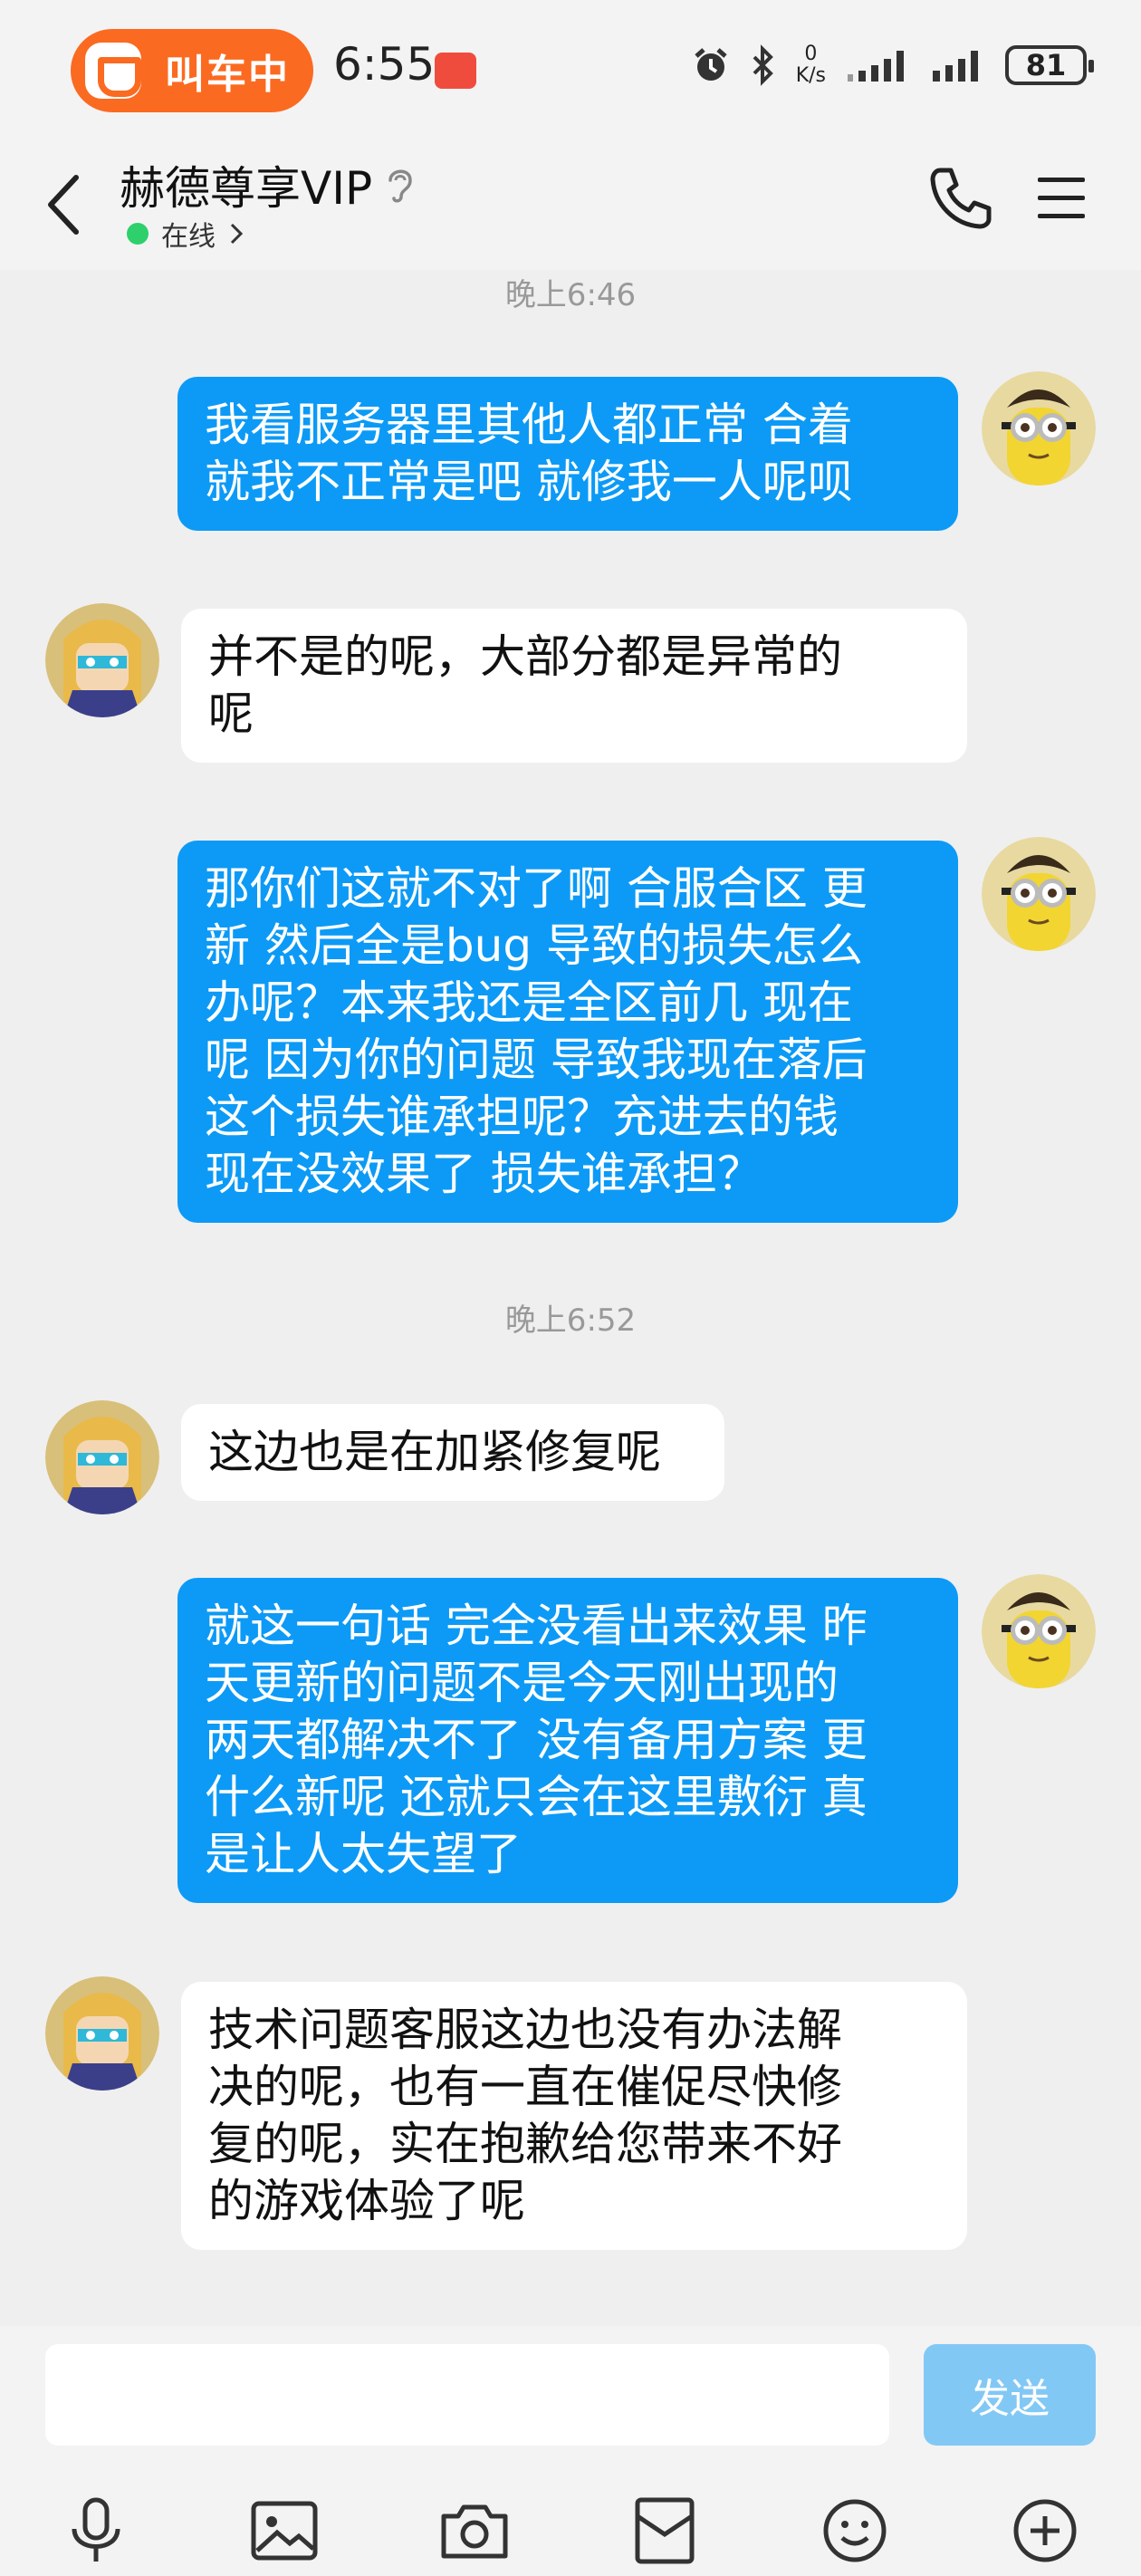  Describe the element at coordinates (536, 1797) in the screenshot. I see `message-line: 什么新呢 还就只会在这里敷衍 真` at that location.